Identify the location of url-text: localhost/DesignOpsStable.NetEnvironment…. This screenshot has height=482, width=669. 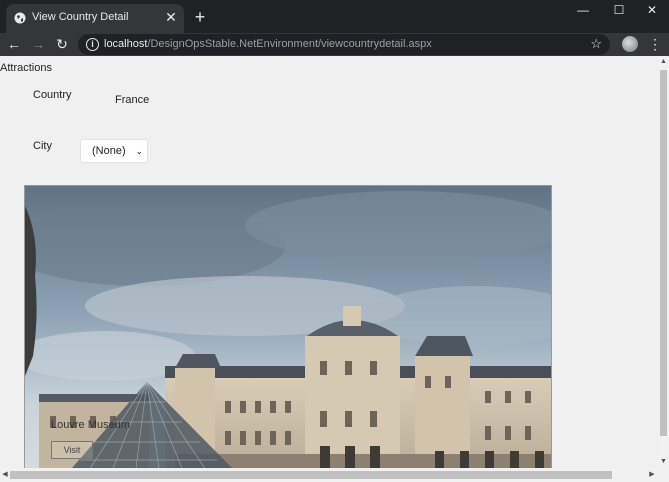
(268, 44).